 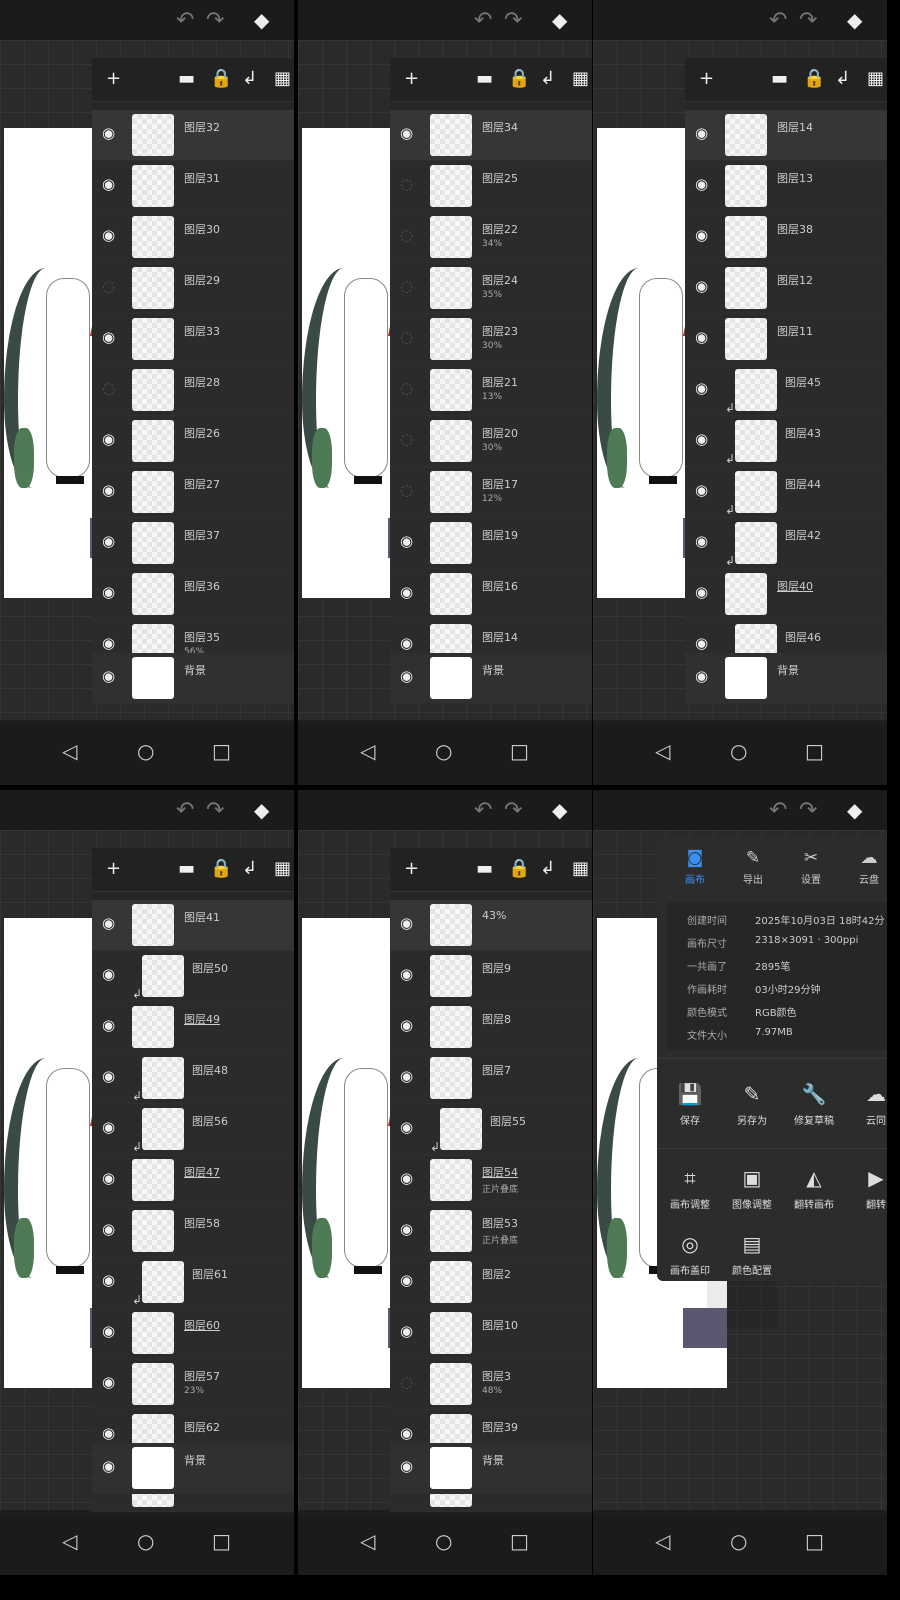 What do you see at coordinates (752, 1254) in the screenshot?
I see `action-color-config: ▤ 颜色配置` at bounding box center [752, 1254].